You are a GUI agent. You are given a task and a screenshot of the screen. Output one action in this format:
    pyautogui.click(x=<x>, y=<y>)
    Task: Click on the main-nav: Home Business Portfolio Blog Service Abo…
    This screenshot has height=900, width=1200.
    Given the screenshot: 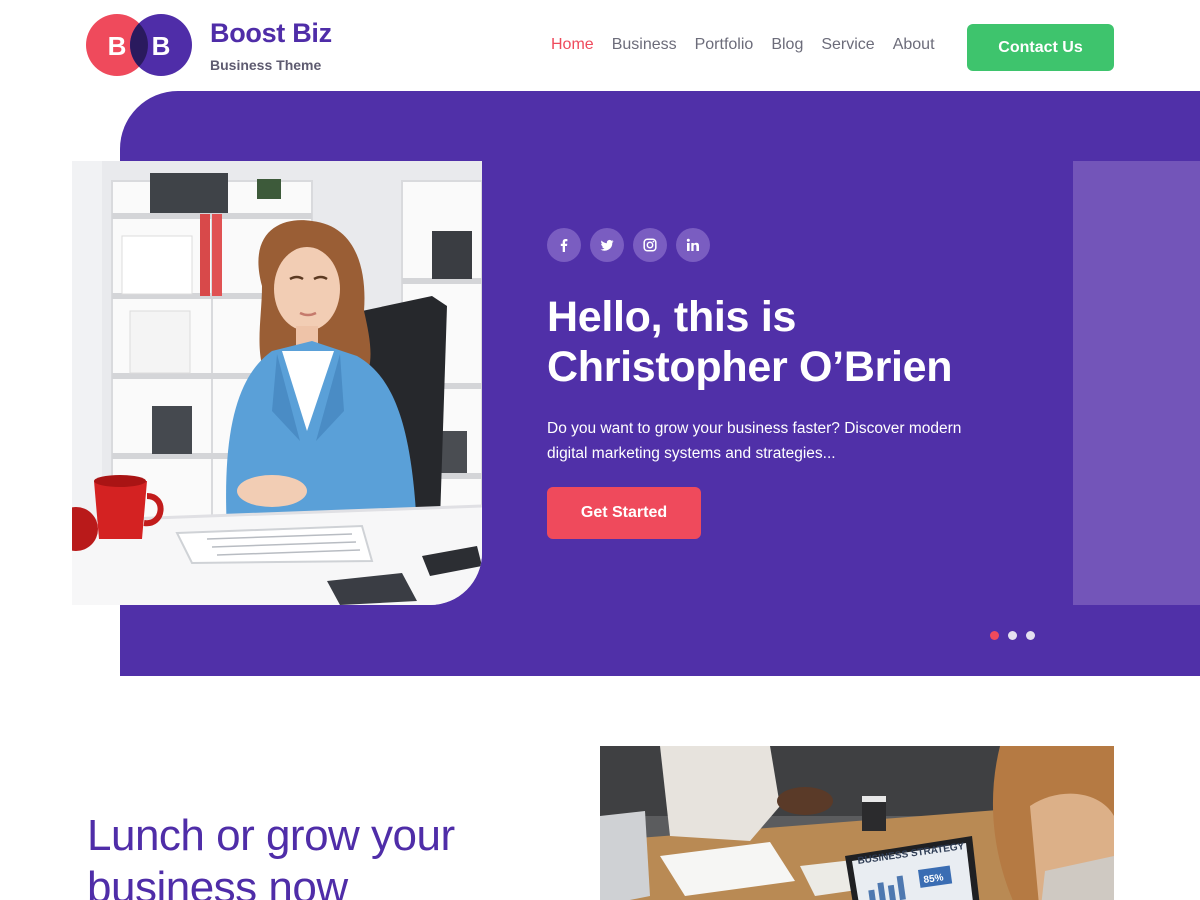 What is the action you would take?
    pyautogui.click(x=743, y=45)
    